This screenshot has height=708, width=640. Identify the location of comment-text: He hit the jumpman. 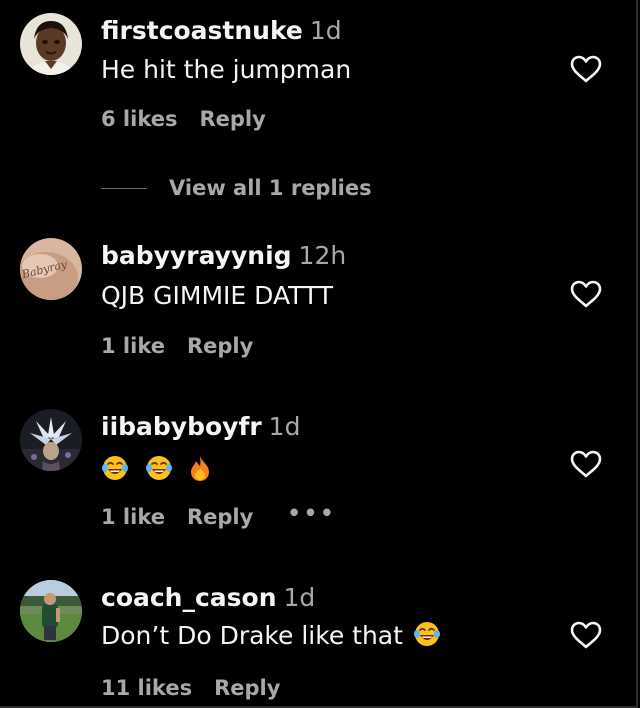
(226, 69).